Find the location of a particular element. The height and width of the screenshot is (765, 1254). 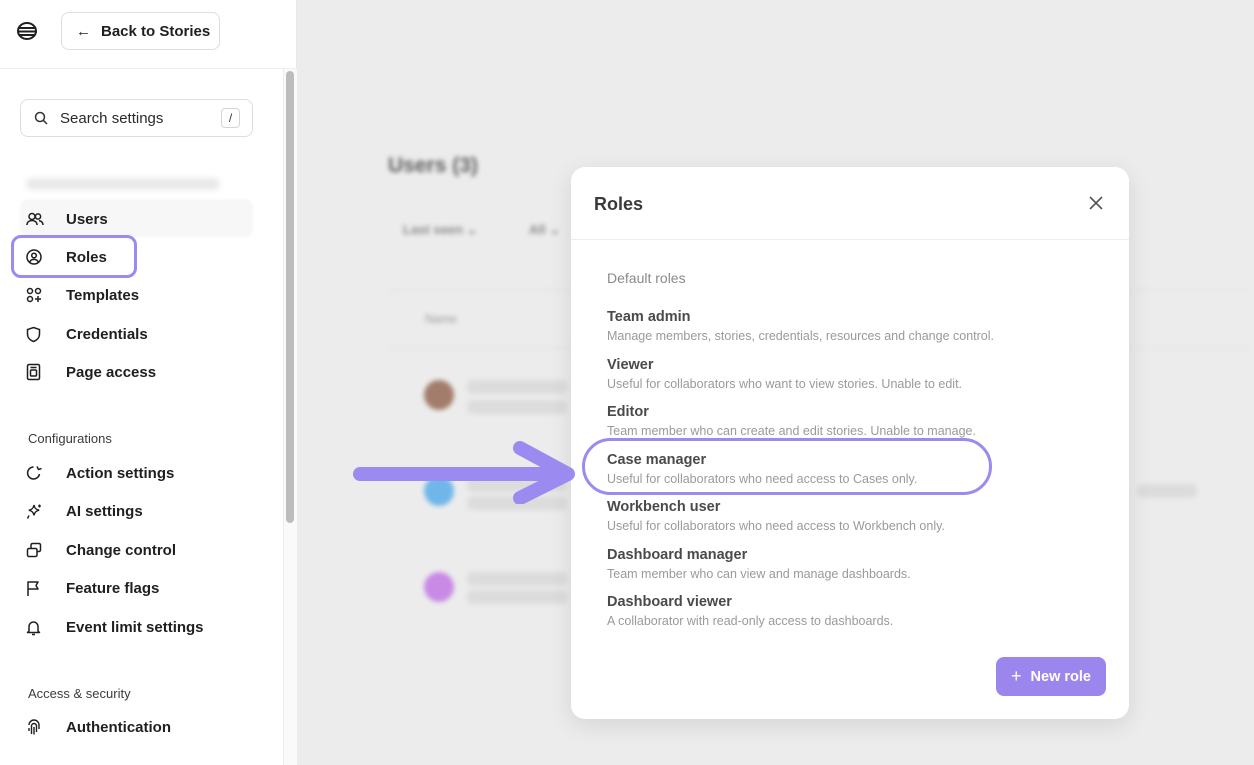

annotation-arrow-icon is located at coordinates (464, 472).